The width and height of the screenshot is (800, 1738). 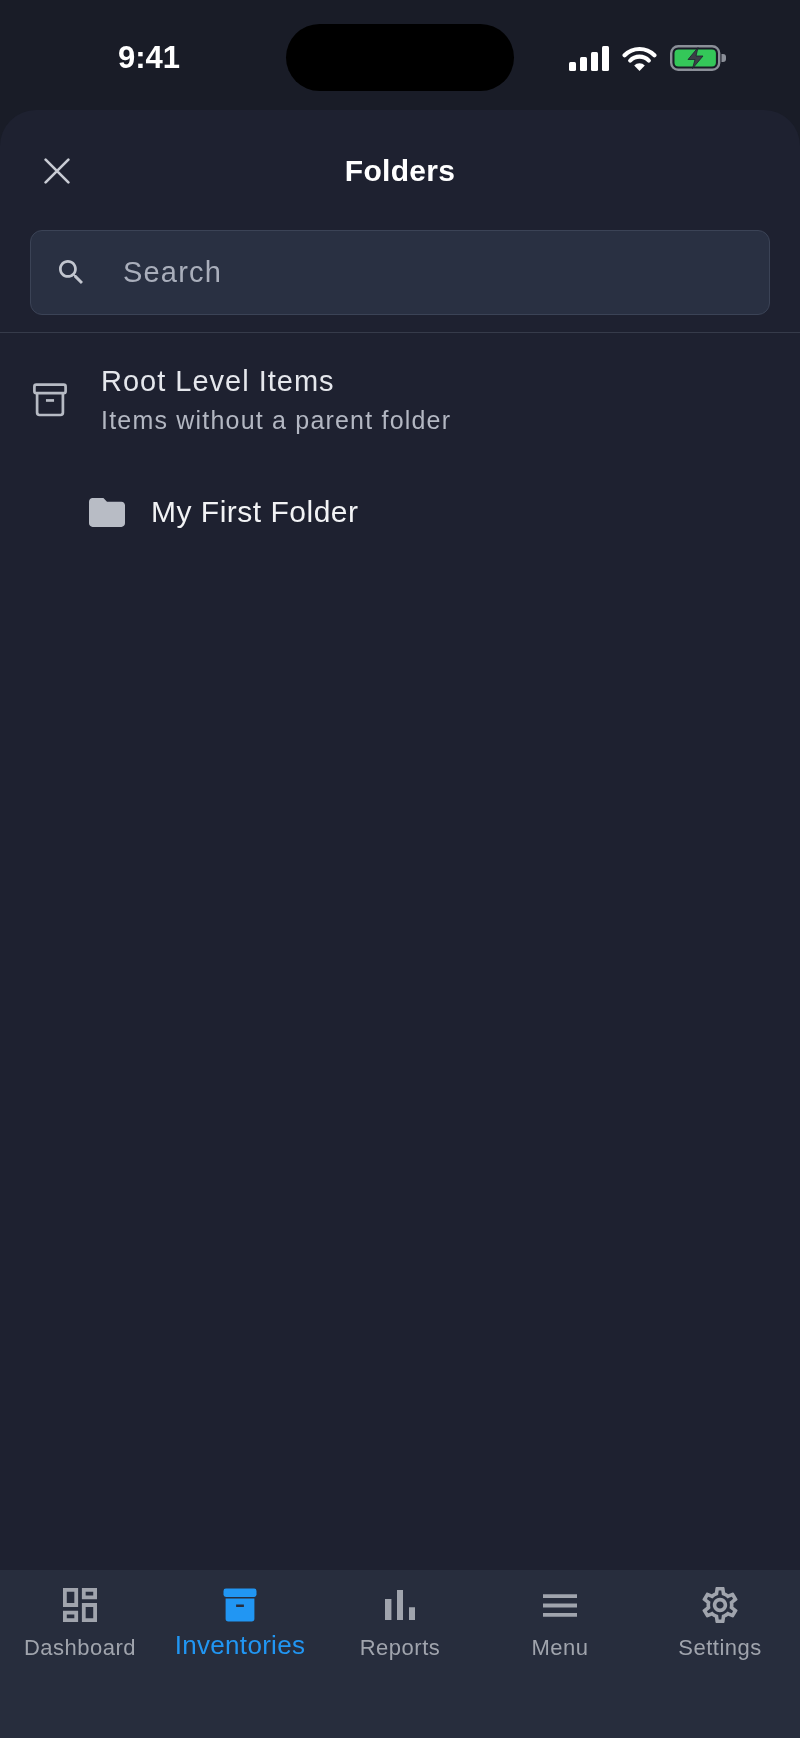 I want to click on close-button, so click(x=57, y=171).